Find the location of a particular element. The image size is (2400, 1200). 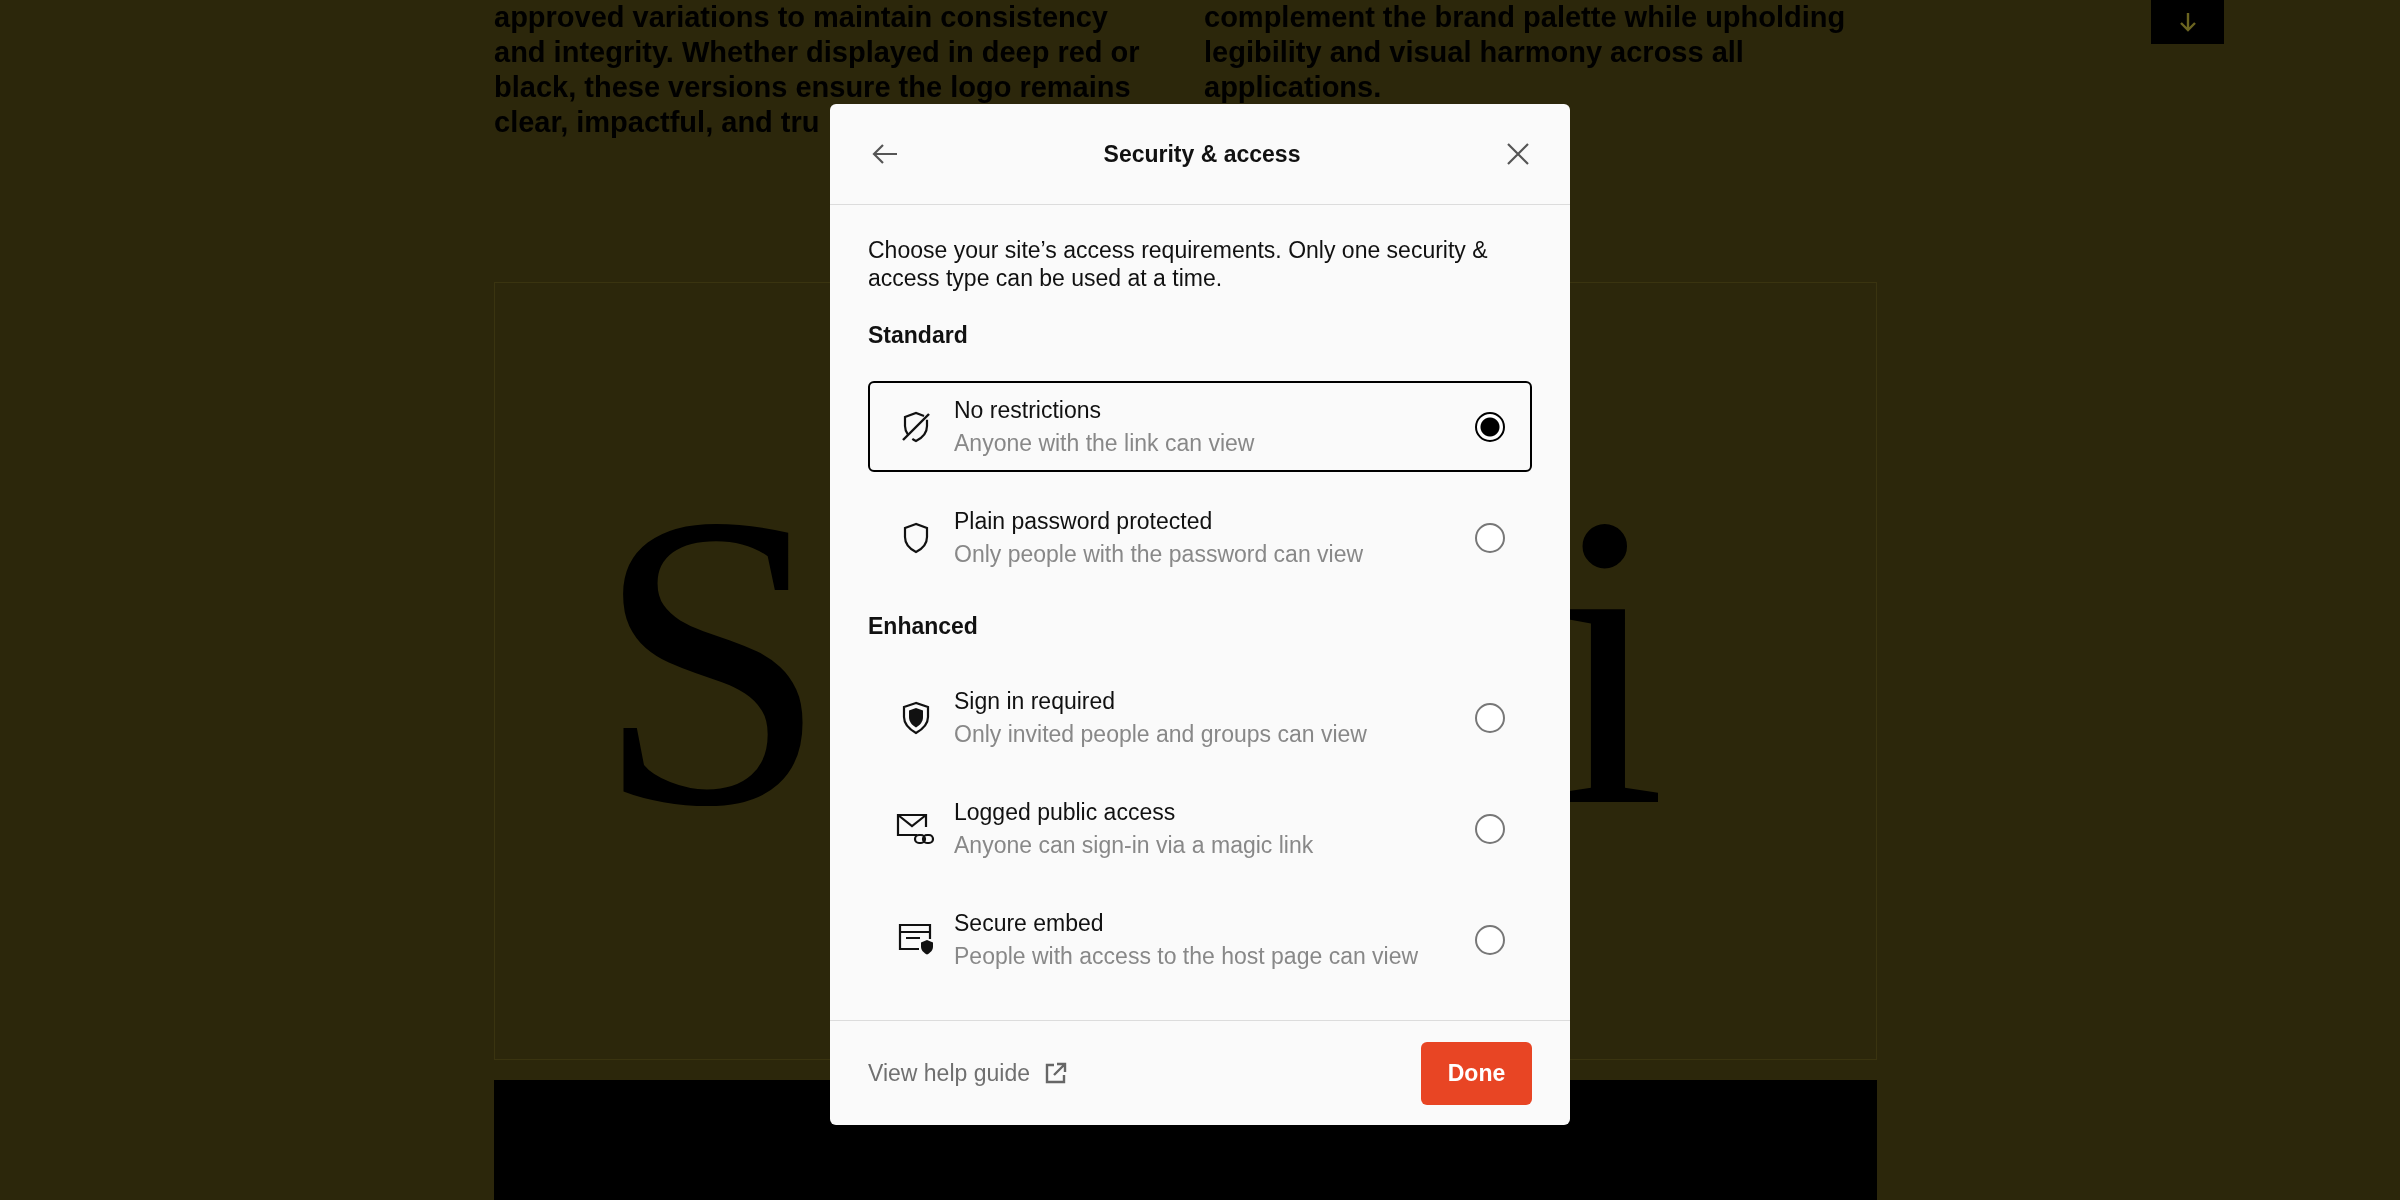

section-heading: Enhanced is located at coordinates (923, 626).